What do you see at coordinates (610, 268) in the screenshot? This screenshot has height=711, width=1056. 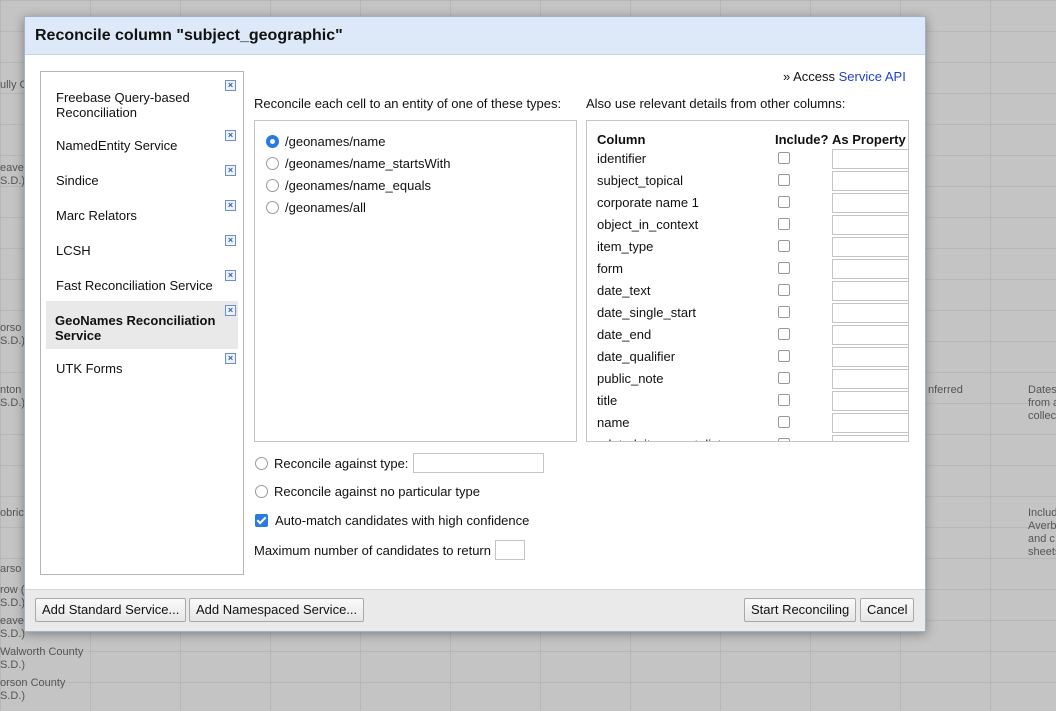 I see `column-name: form` at bounding box center [610, 268].